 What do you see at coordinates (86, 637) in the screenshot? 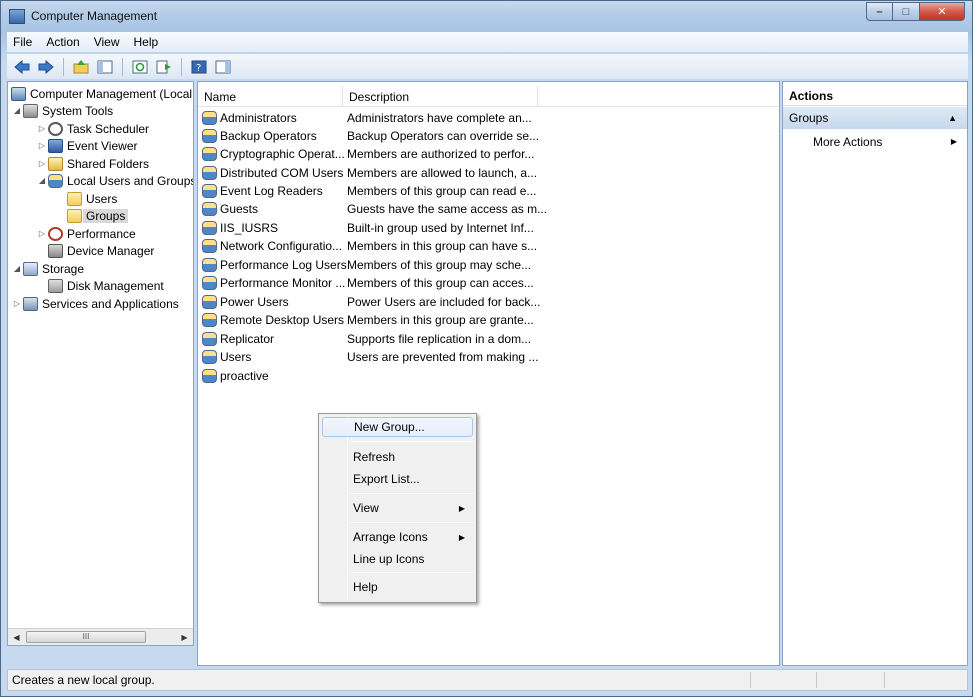
I see `scroll-thumb: III` at bounding box center [86, 637].